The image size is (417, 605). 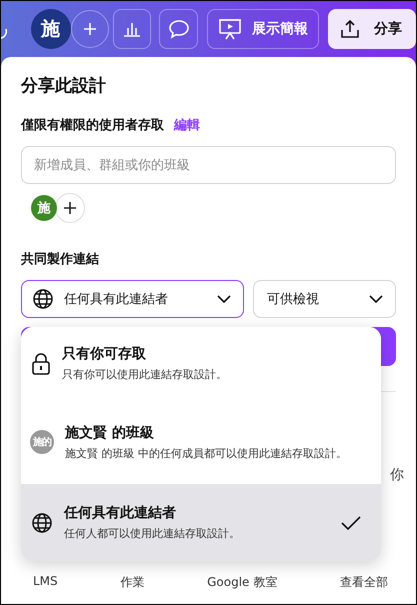 I want to click on add-button, so click(x=89, y=29).